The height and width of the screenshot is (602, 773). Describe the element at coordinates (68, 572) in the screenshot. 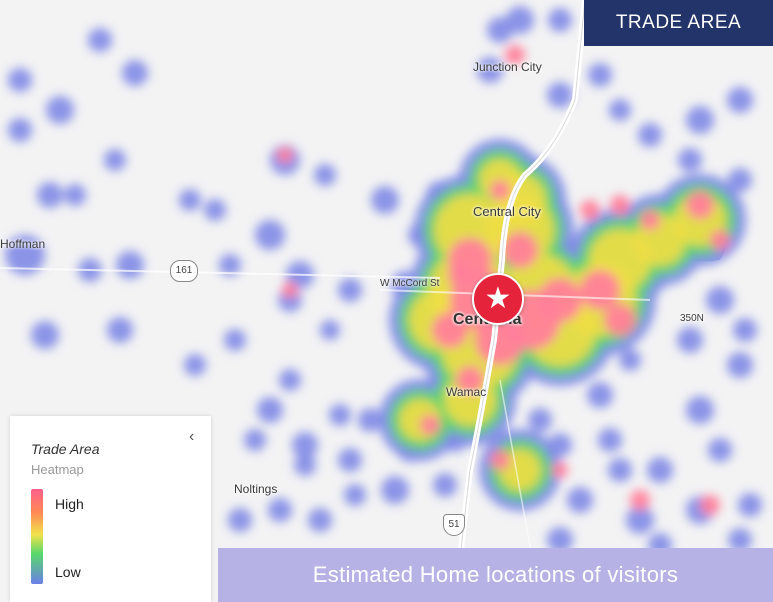

I see `legend-low-label: Low` at that location.